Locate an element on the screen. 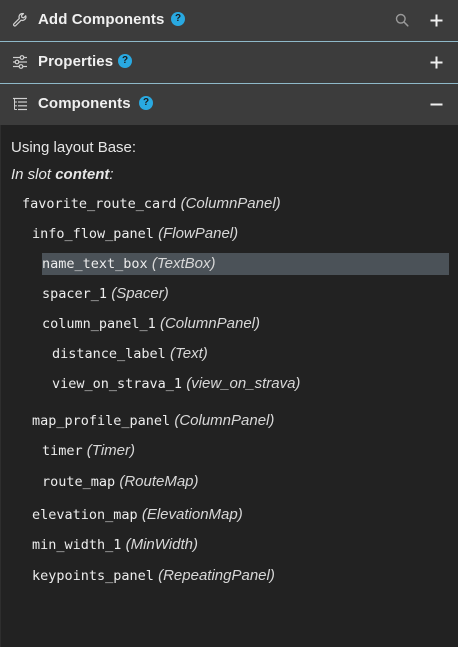  search-icon is located at coordinates (402, 20).